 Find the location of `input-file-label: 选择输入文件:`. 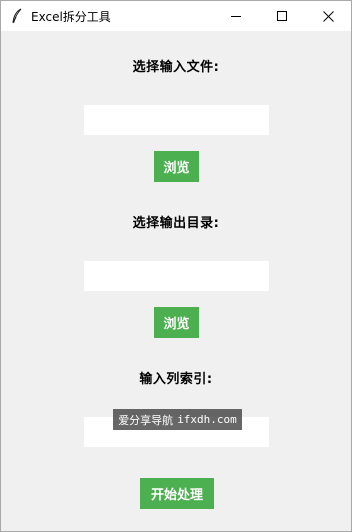

input-file-label: 选择输入文件: is located at coordinates (176, 67).